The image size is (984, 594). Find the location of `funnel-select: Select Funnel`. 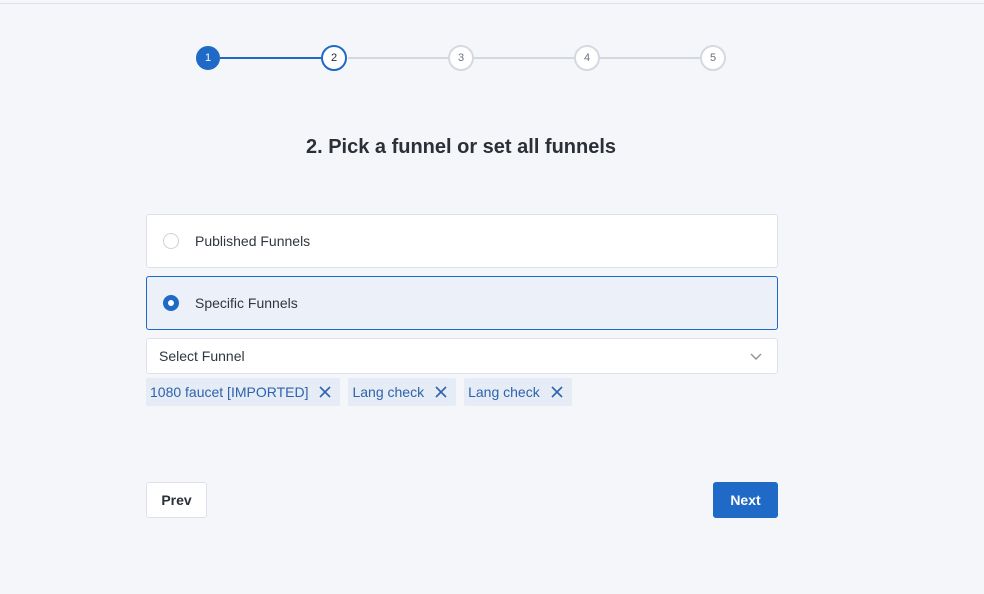

funnel-select: Select Funnel is located at coordinates (462, 356).